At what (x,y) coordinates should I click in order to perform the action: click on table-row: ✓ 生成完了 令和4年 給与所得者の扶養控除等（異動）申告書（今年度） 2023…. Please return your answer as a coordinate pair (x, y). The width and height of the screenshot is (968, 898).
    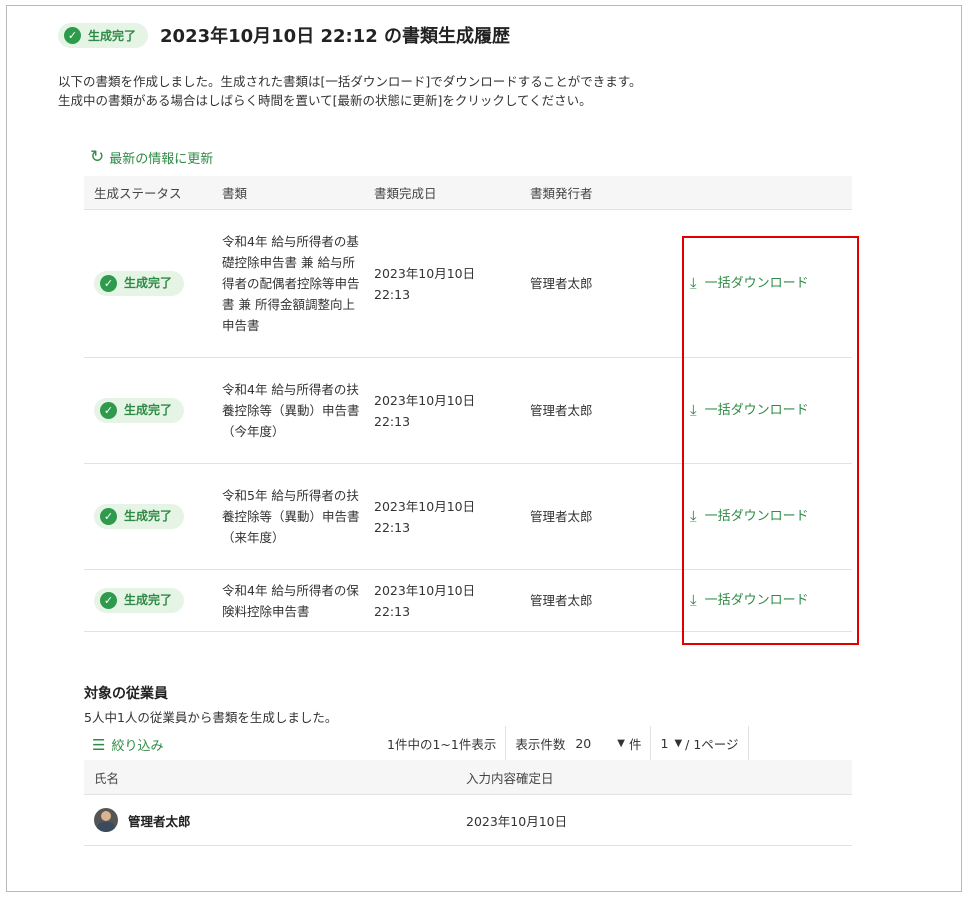
    Looking at the image, I should click on (468, 410).